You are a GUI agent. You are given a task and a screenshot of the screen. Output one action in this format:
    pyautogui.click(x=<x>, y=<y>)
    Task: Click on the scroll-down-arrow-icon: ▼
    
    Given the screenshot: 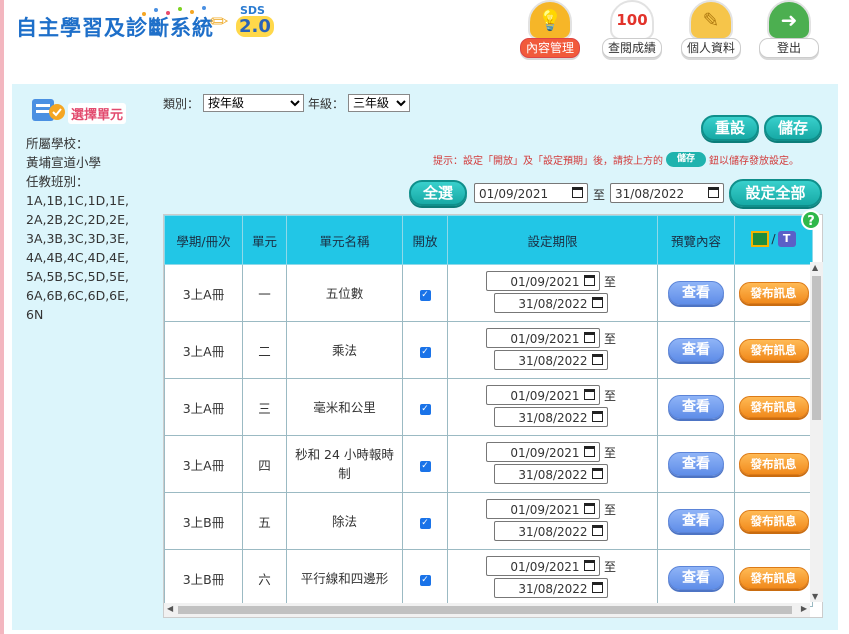 What is the action you would take?
    pyautogui.click(x=815, y=596)
    